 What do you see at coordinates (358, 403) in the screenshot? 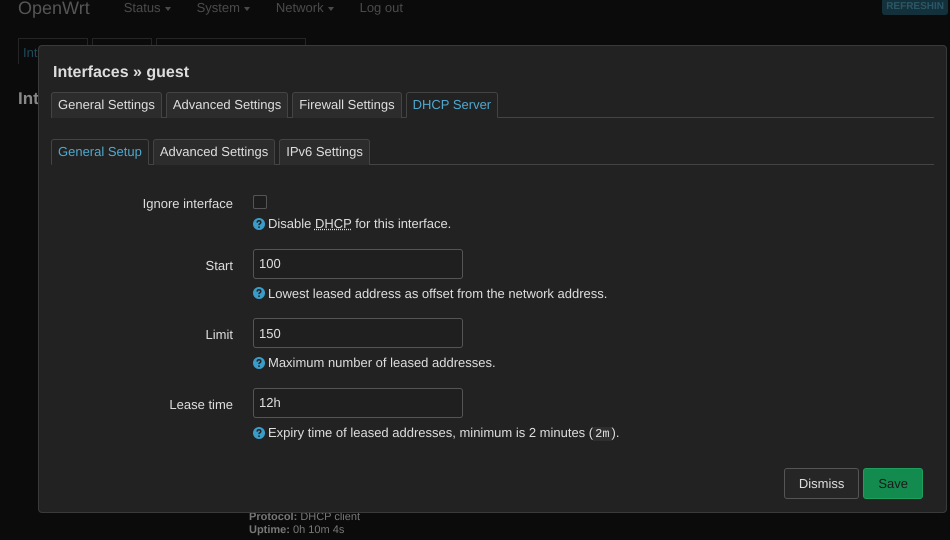
I see `input-field: 12h` at bounding box center [358, 403].